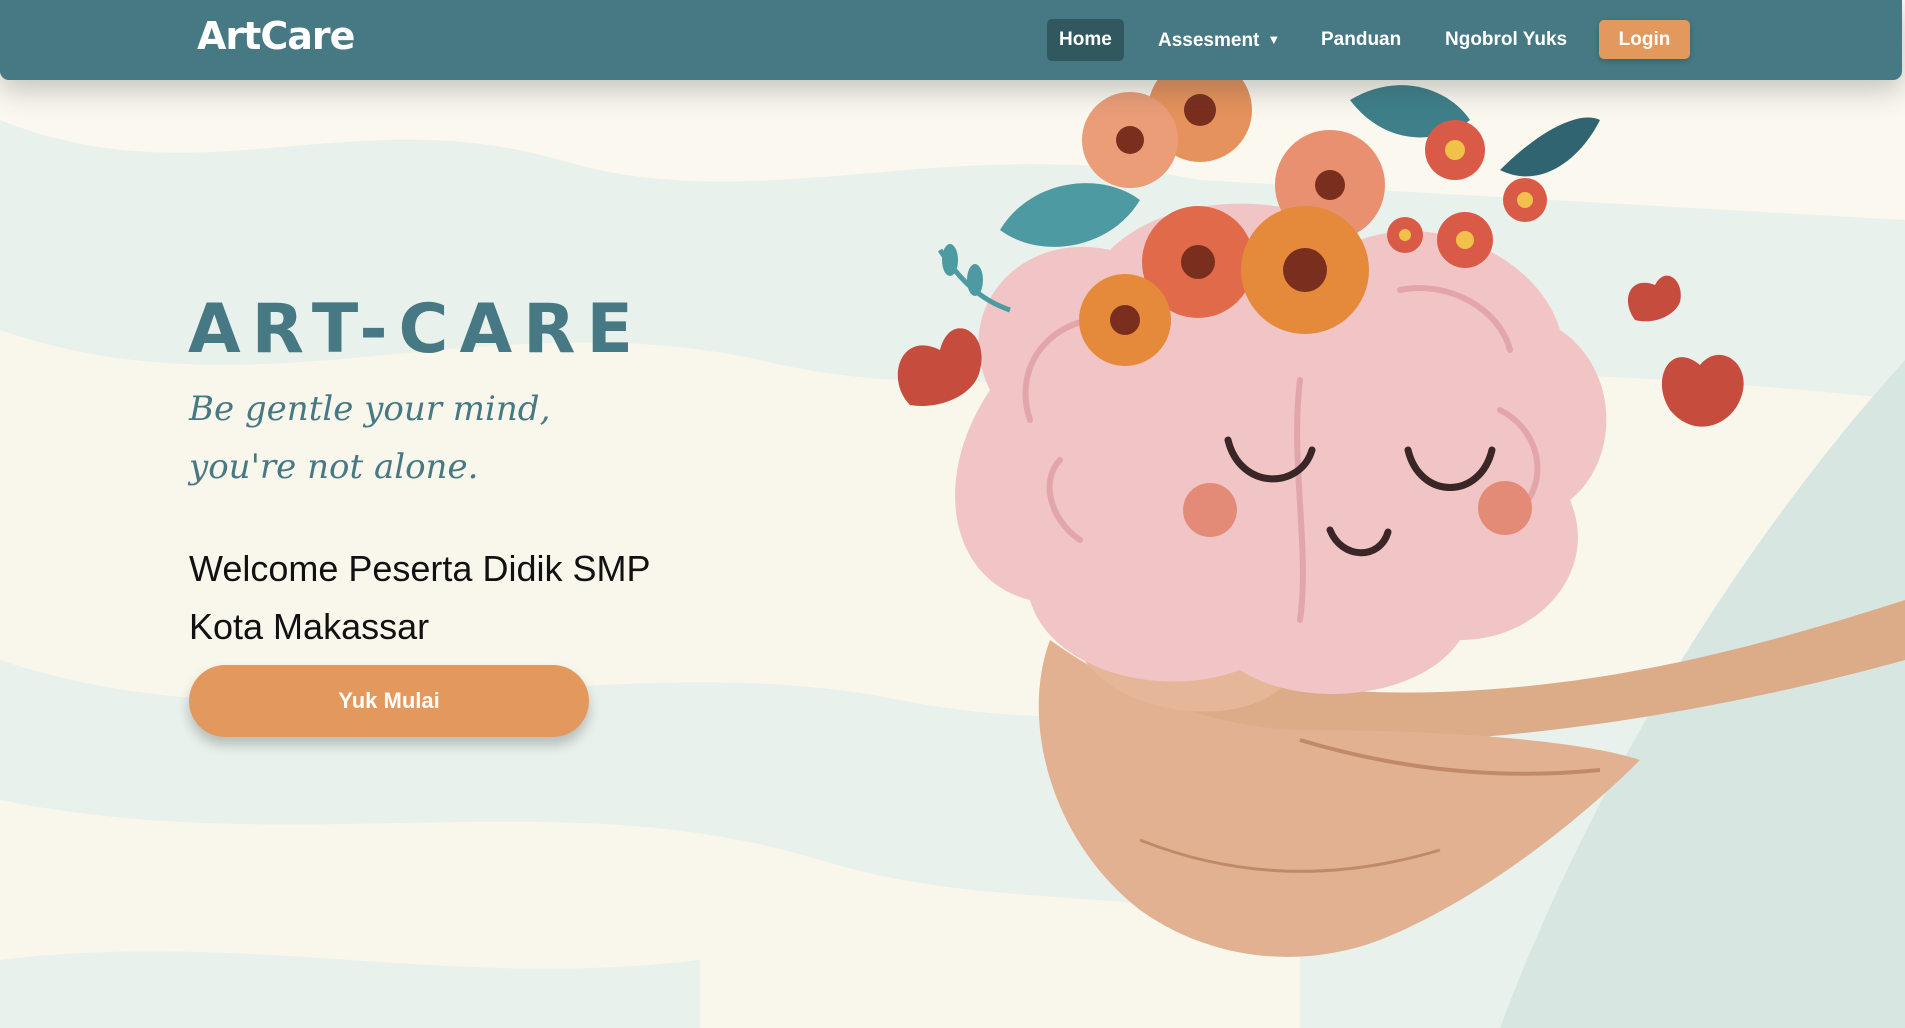 This screenshot has width=1905, height=1028. Describe the element at coordinates (1506, 40) in the screenshot. I see `nav-ngobrol-yuks: Ngobrol Yuks` at that location.